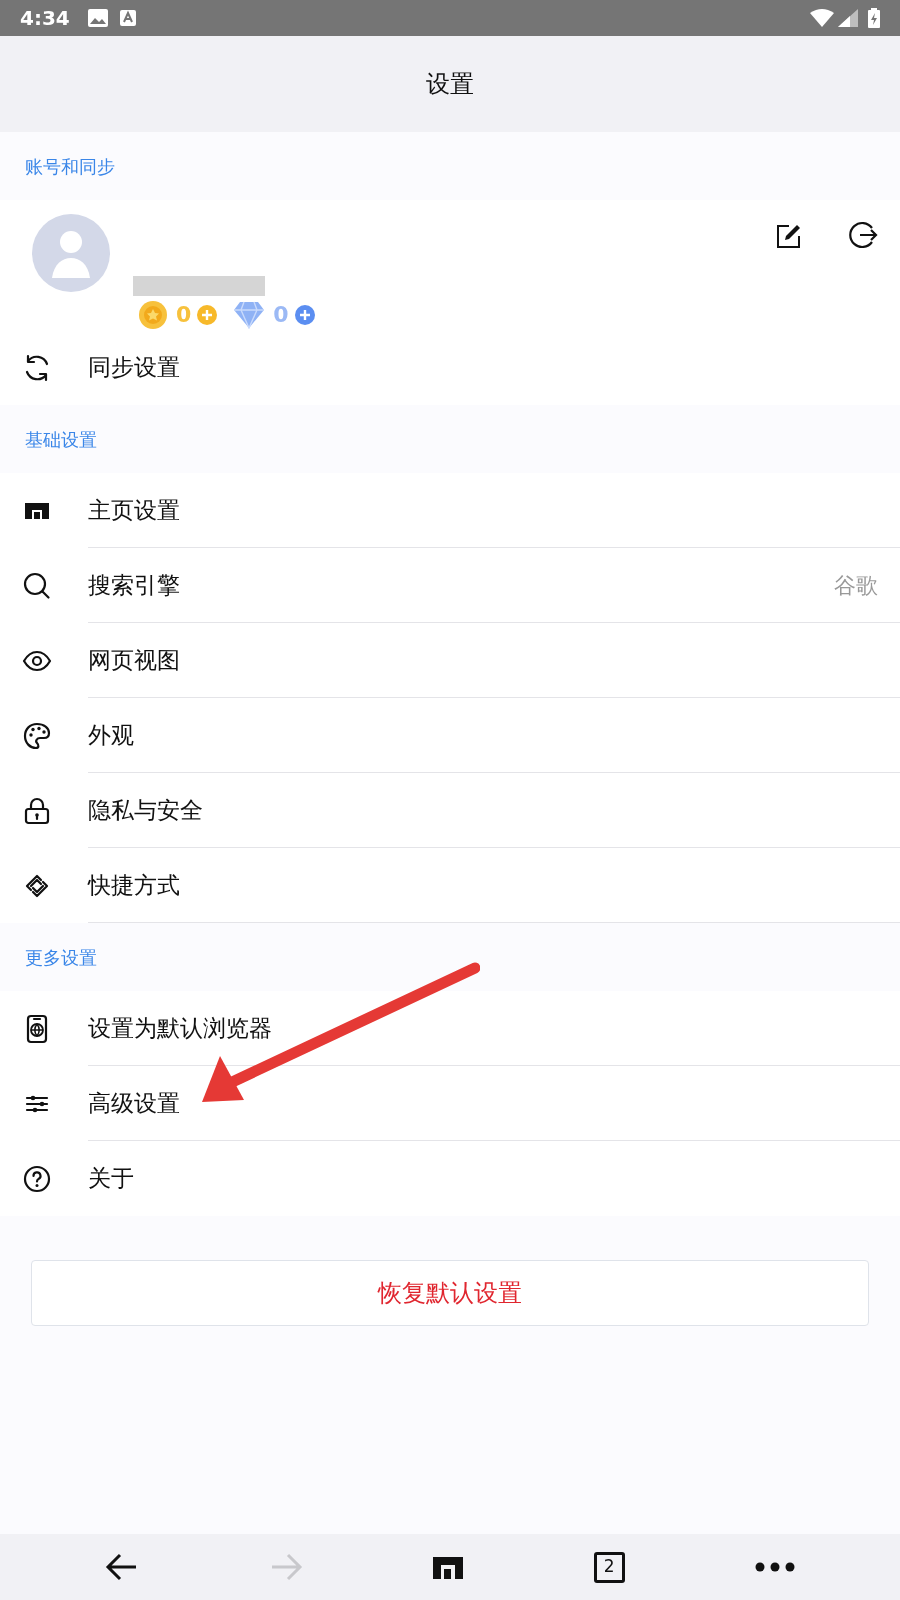 This screenshot has height=1600, width=900. Describe the element at coordinates (180, 1028) in the screenshot. I see `row-label: 设置为默认浏览器` at that location.